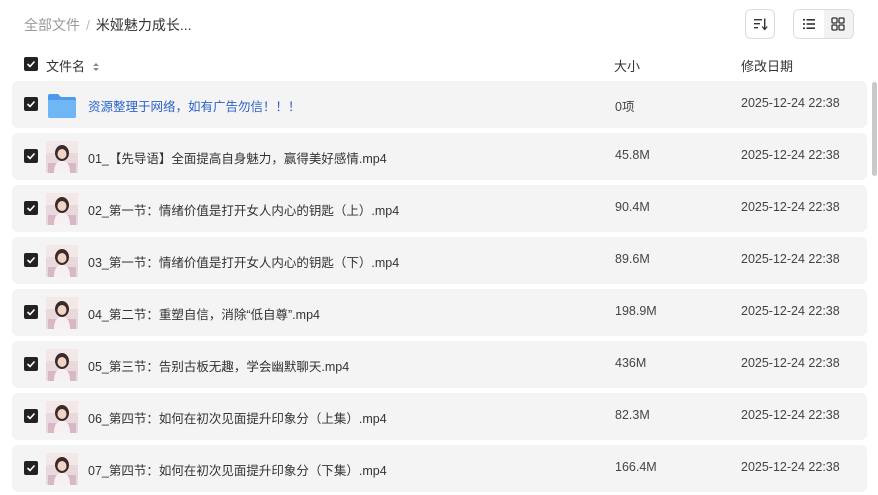 The height and width of the screenshot is (495, 878). Describe the element at coordinates (66, 66) in the screenshot. I see `column-name-label: 文件名` at that location.